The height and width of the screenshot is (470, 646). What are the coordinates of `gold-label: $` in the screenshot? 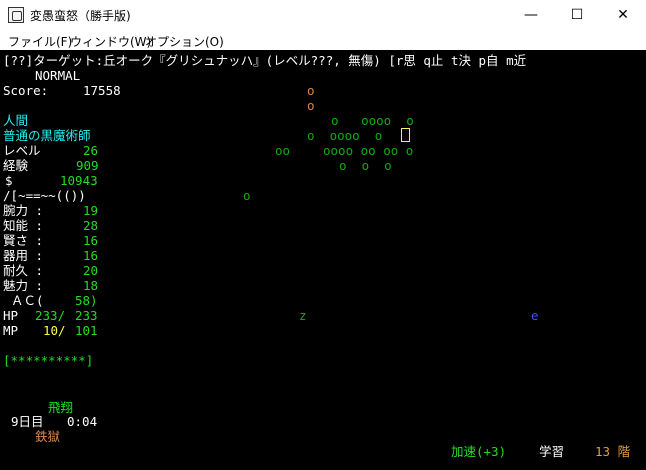 It's located at (9, 180).